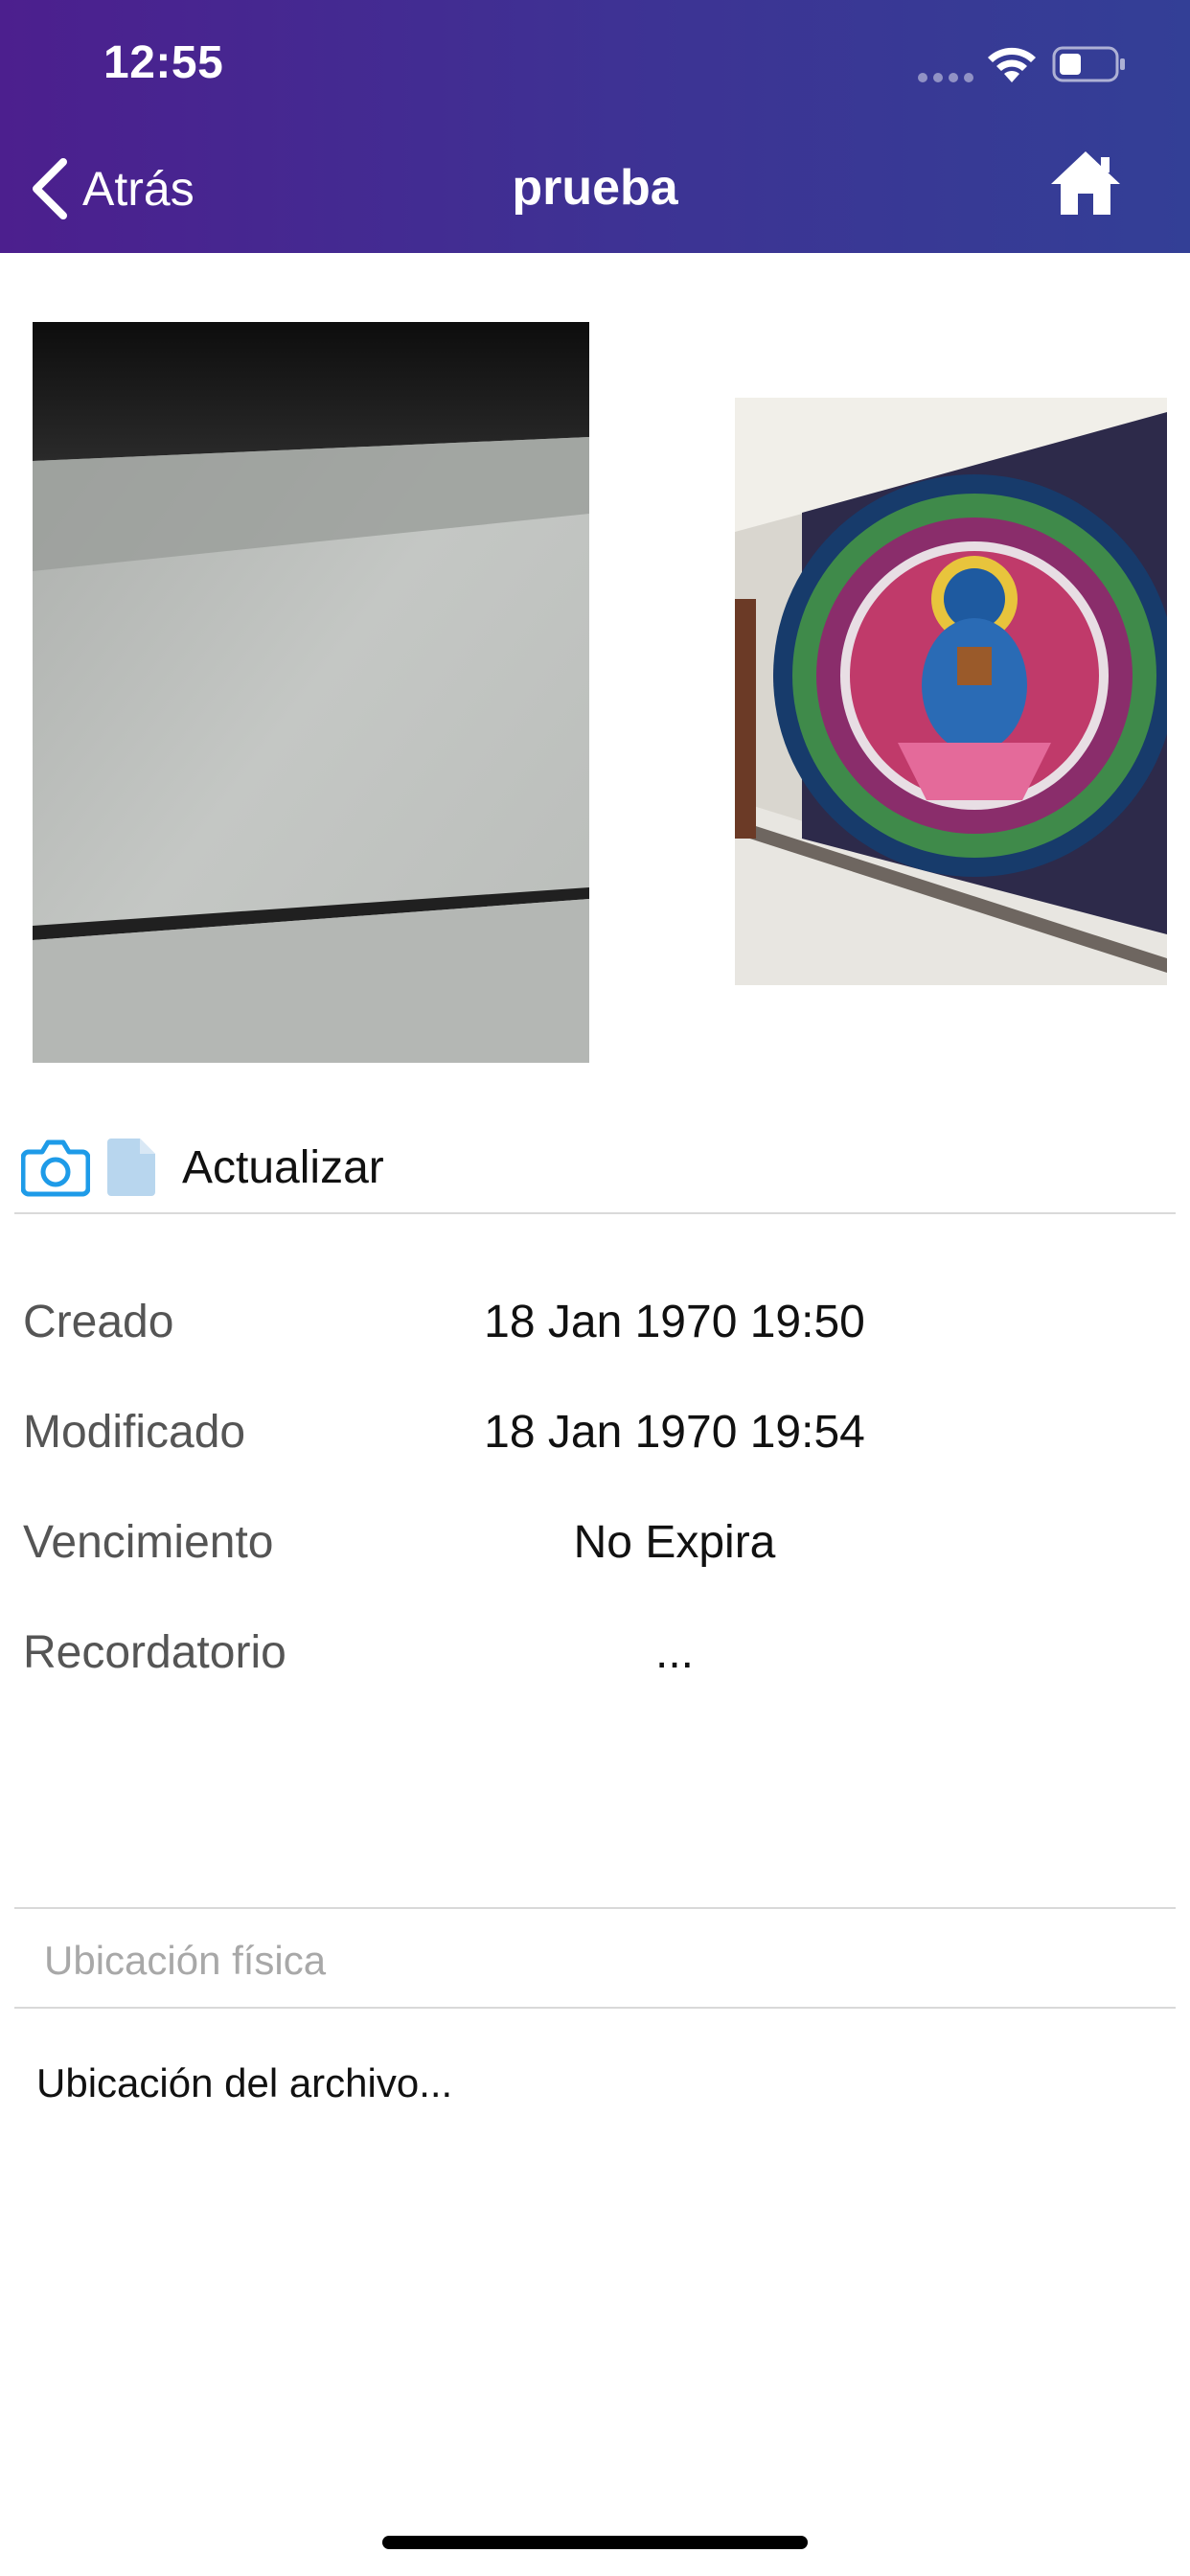 The height and width of the screenshot is (2576, 1190). What do you see at coordinates (674, 1433) in the screenshot?
I see `modified-value: 18 Jan 1970 19:54` at bounding box center [674, 1433].